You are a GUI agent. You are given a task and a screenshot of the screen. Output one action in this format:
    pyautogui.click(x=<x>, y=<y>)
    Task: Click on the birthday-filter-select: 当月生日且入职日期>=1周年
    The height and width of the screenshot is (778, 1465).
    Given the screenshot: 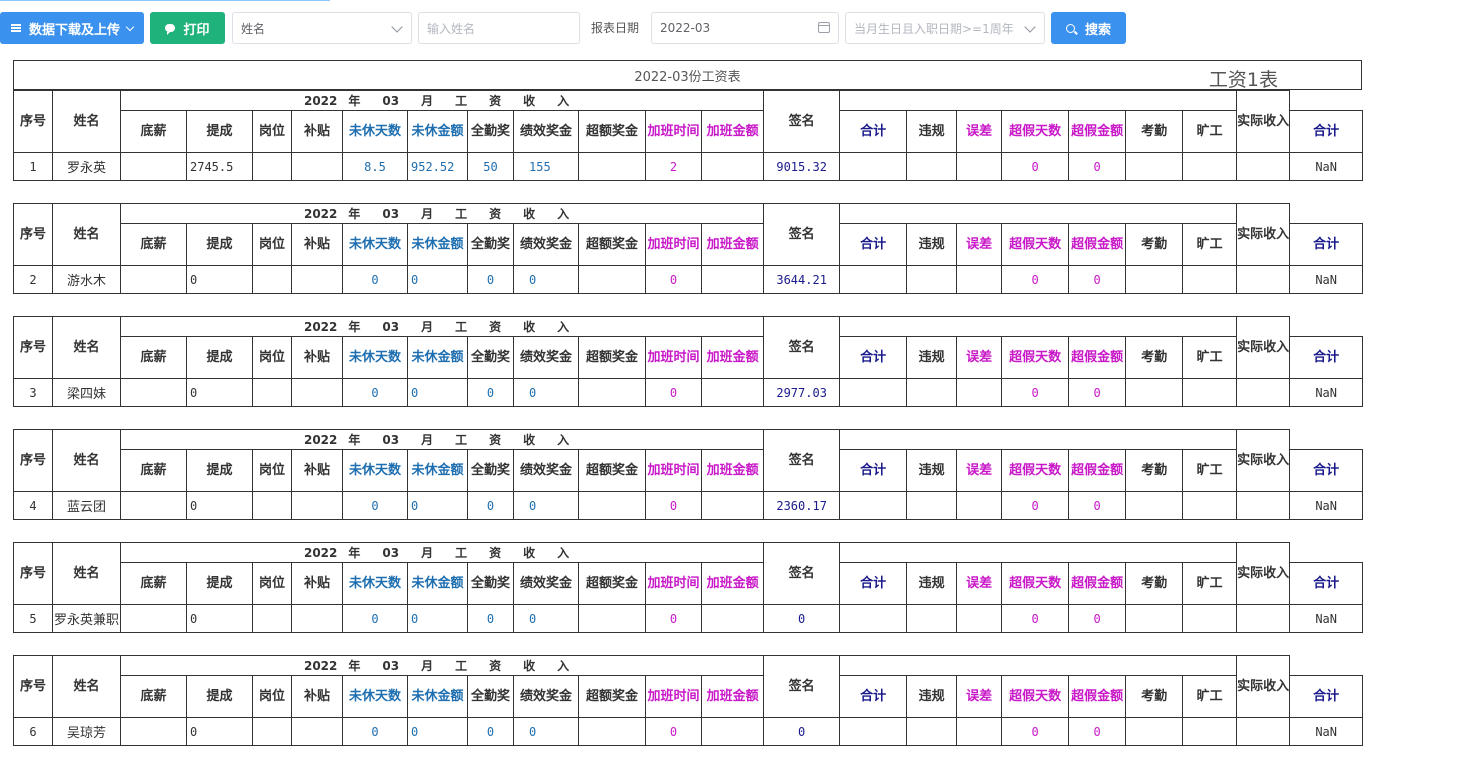 What is the action you would take?
    pyautogui.click(x=945, y=28)
    